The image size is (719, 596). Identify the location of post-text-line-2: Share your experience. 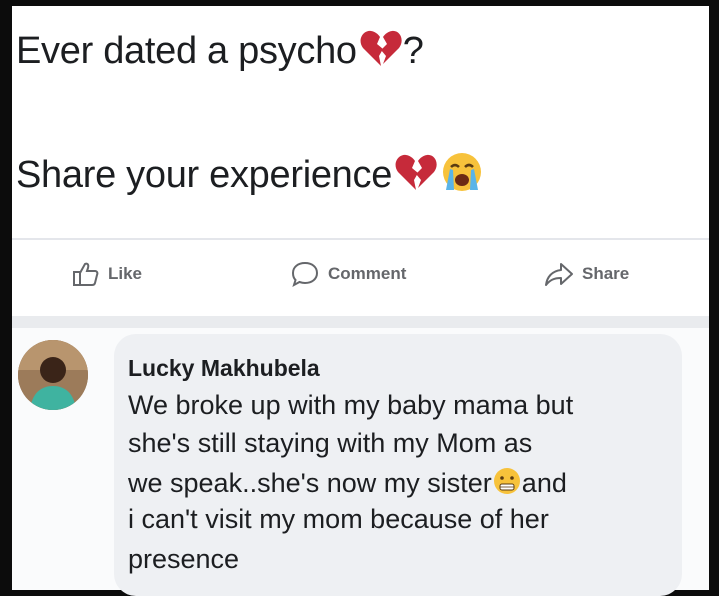
(250, 177).